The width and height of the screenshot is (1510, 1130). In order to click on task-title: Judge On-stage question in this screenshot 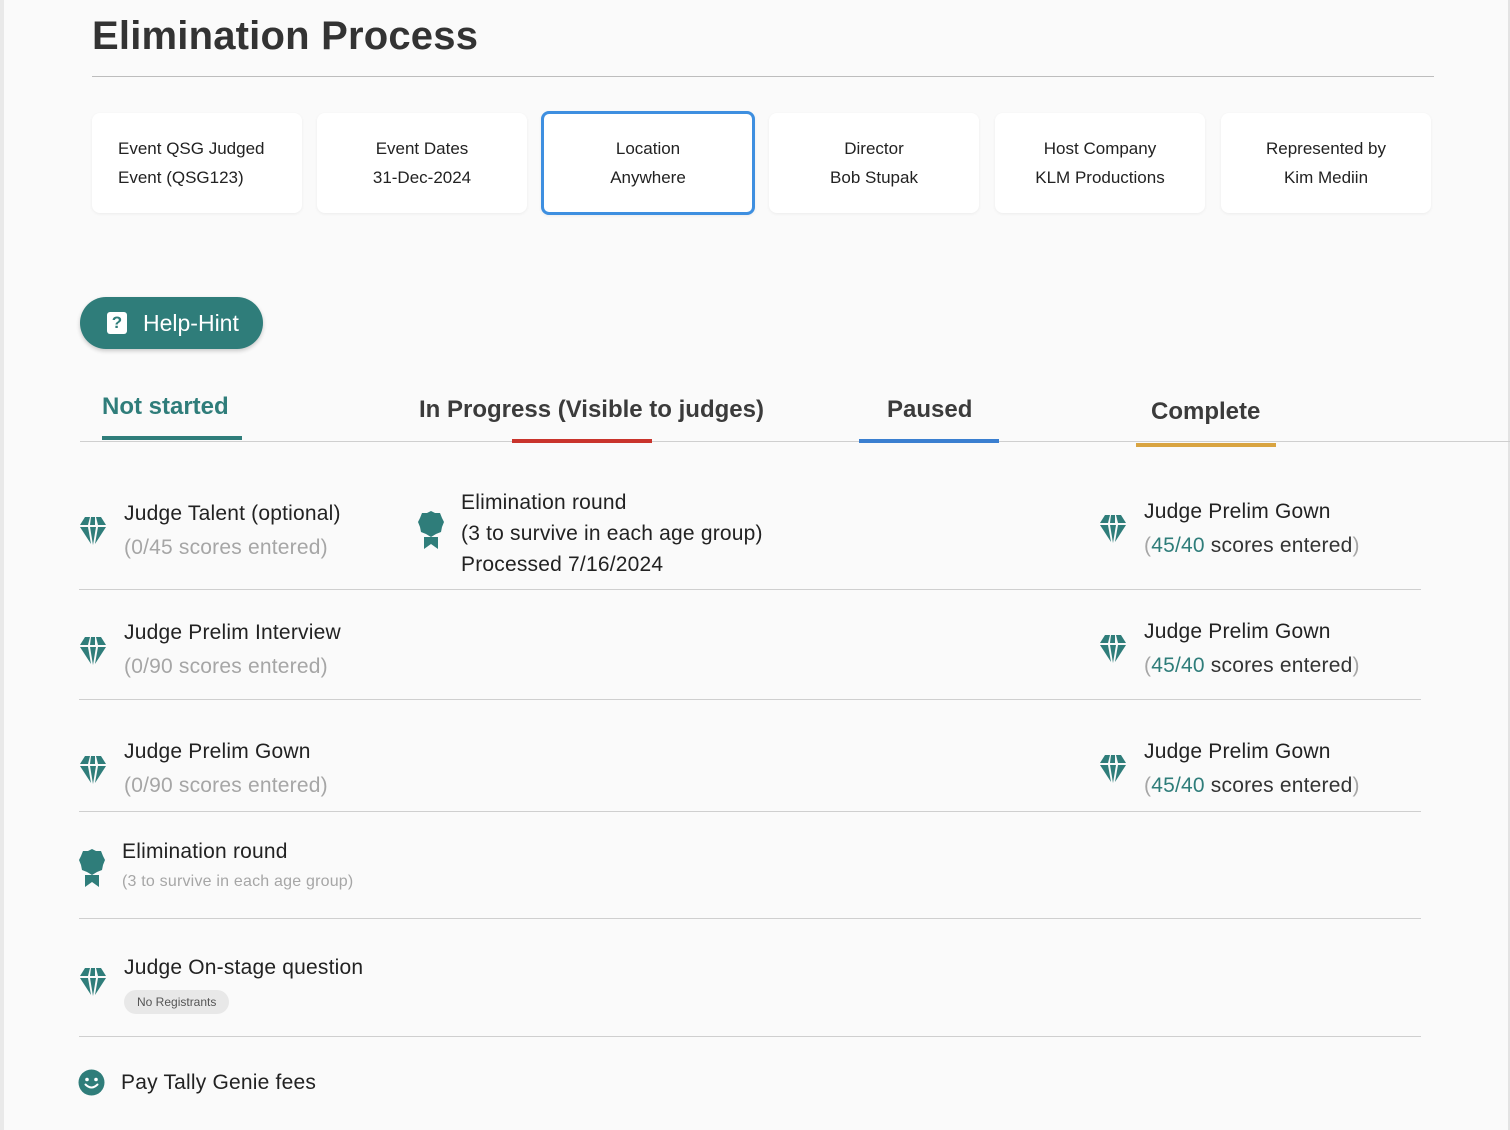, I will do `click(244, 967)`.